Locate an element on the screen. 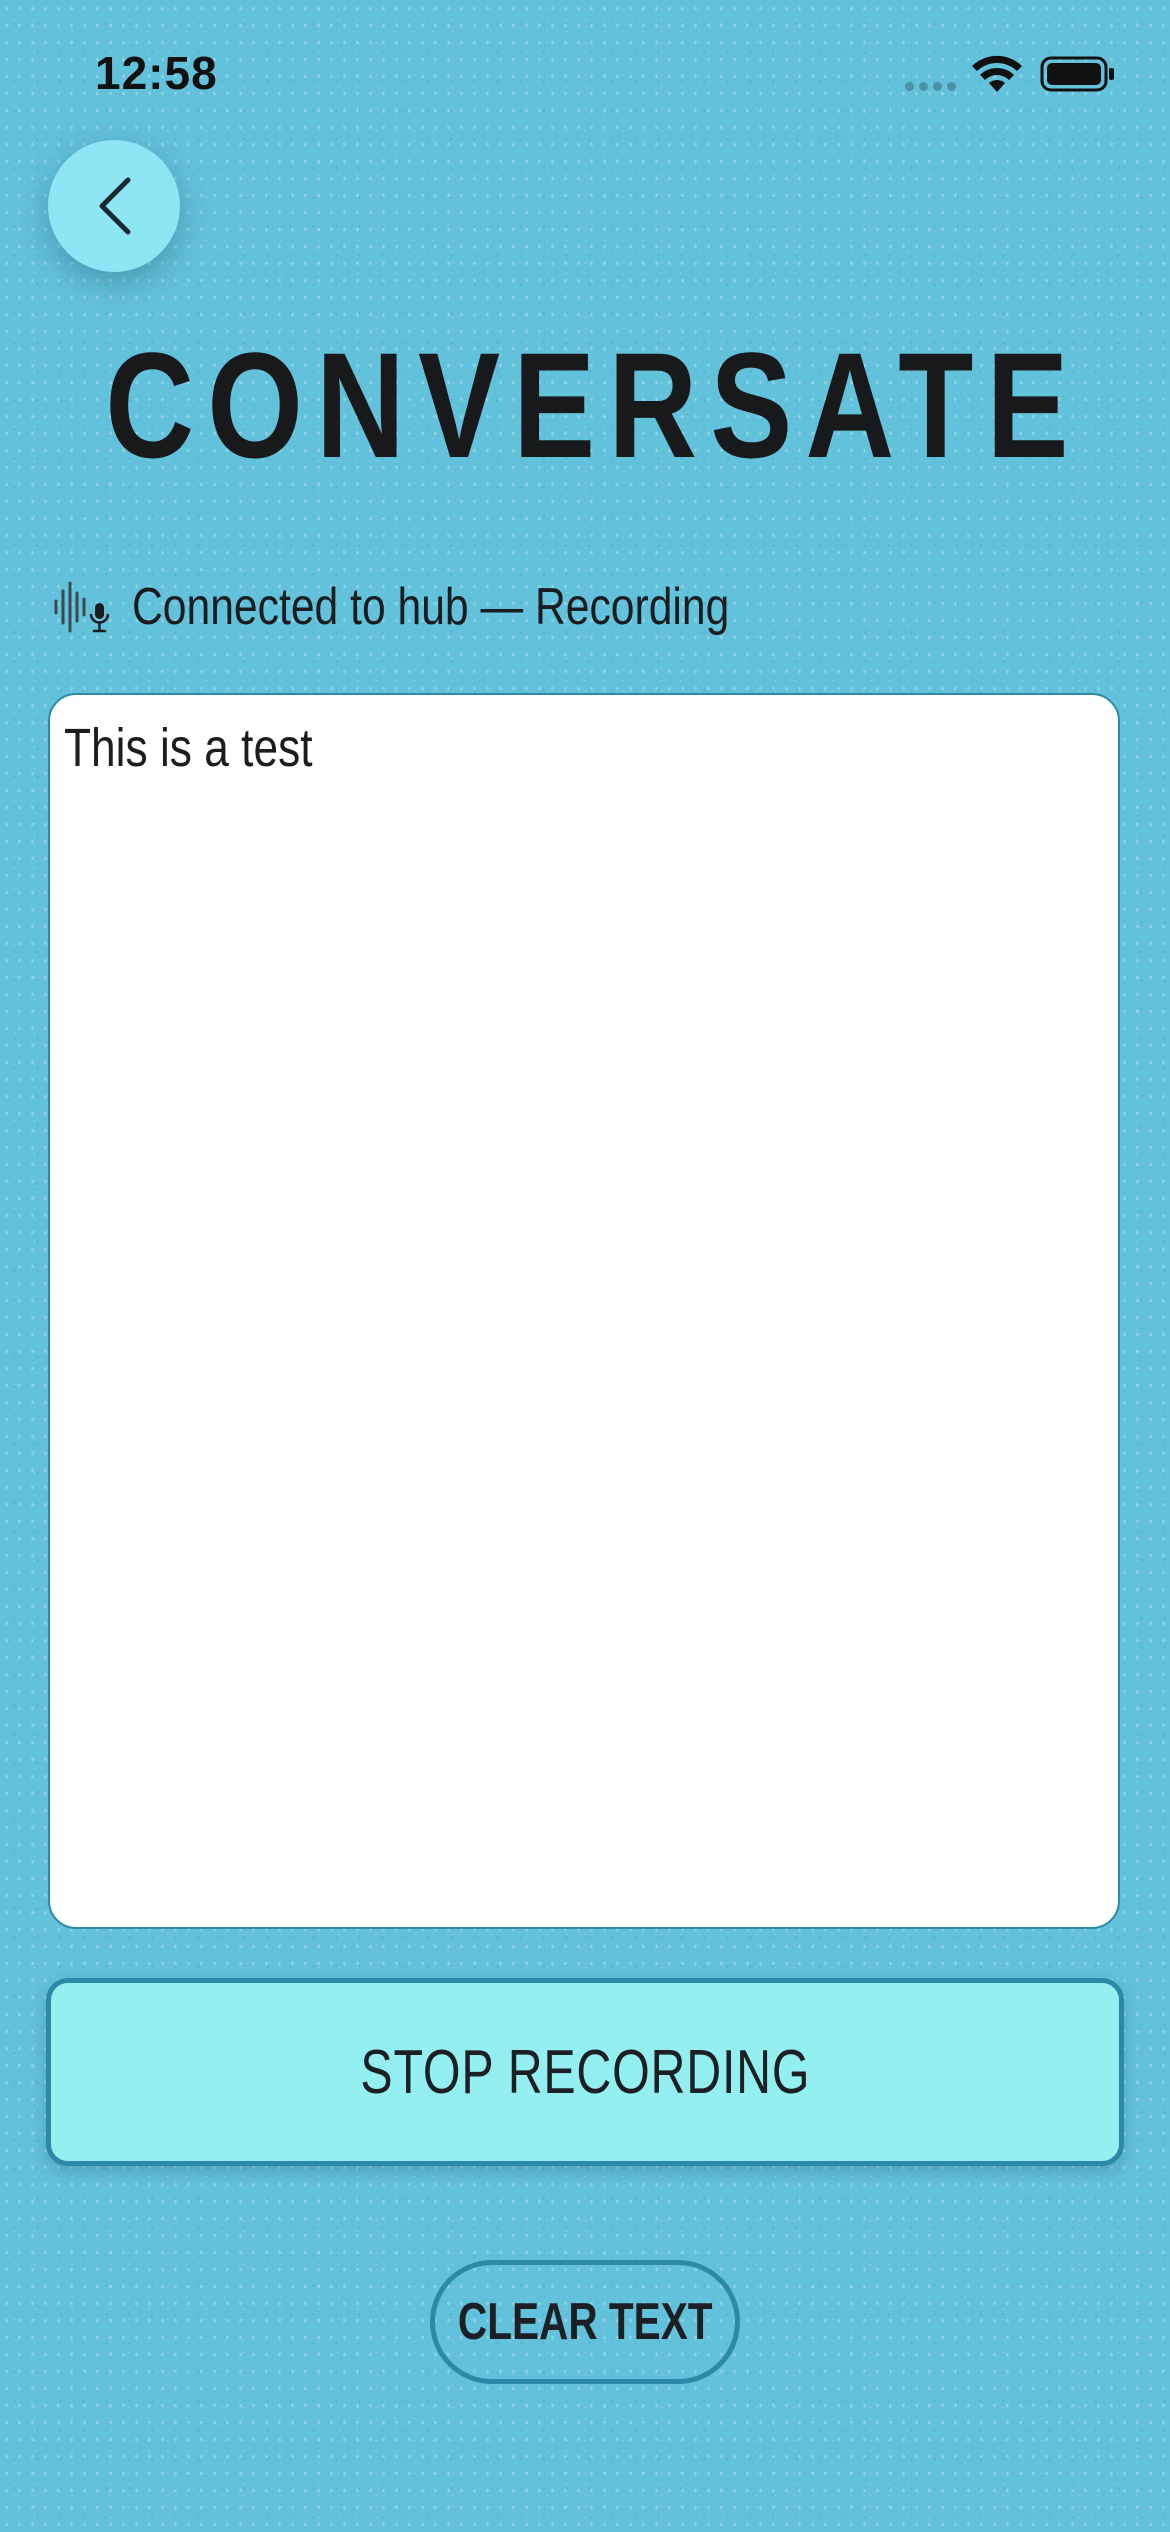 This screenshot has height=2532, width=1170. connection-status-text: Connected to hub — Recording is located at coordinates (431, 607).